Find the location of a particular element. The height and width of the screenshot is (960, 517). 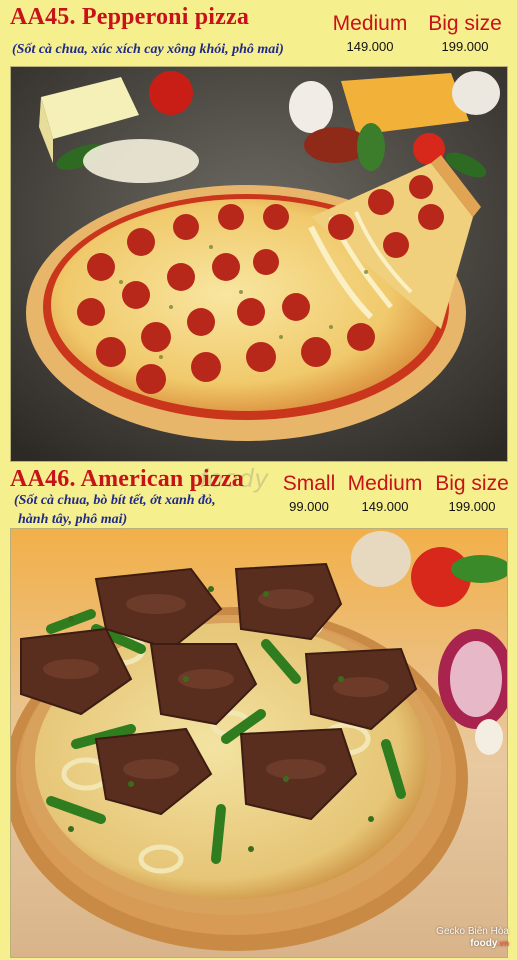

watermark-corner: Gecko Biên Hòa foody.vn is located at coordinates (472, 938).